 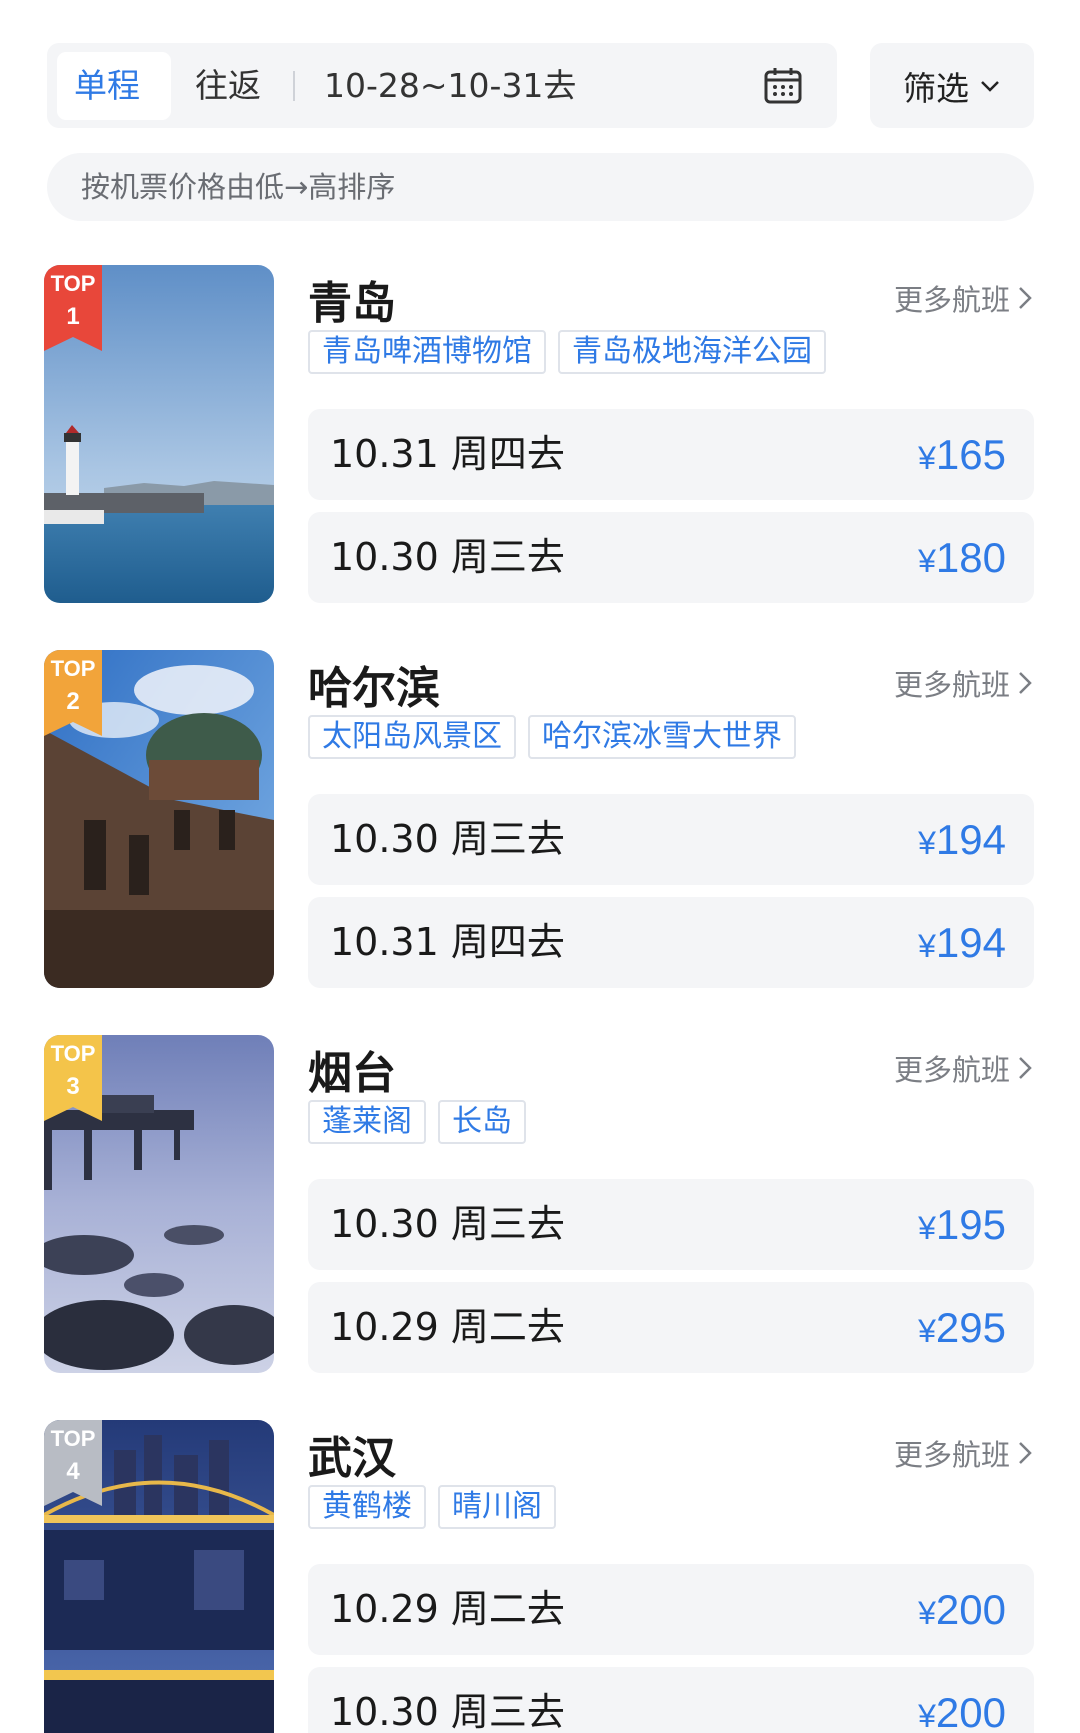 What do you see at coordinates (352, 1073) in the screenshot?
I see `city-name: 烟台` at bounding box center [352, 1073].